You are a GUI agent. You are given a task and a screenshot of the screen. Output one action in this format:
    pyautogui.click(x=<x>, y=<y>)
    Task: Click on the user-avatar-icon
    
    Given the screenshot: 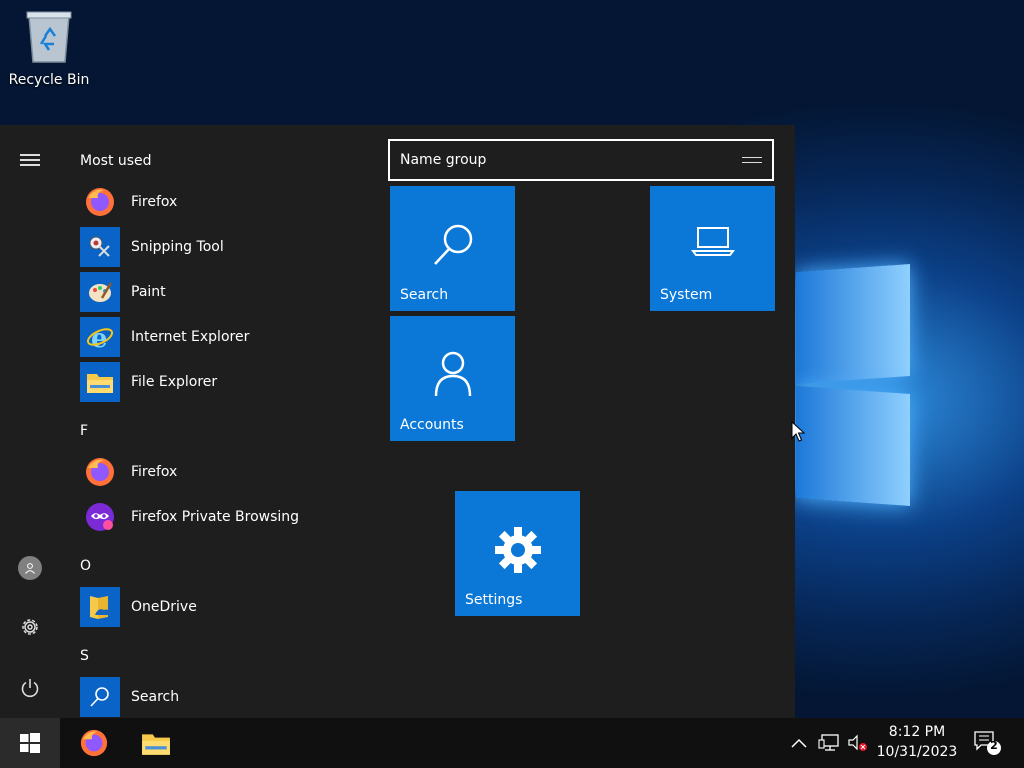 What is the action you would take?
    pyautogui.click(x=30, y=568)
    